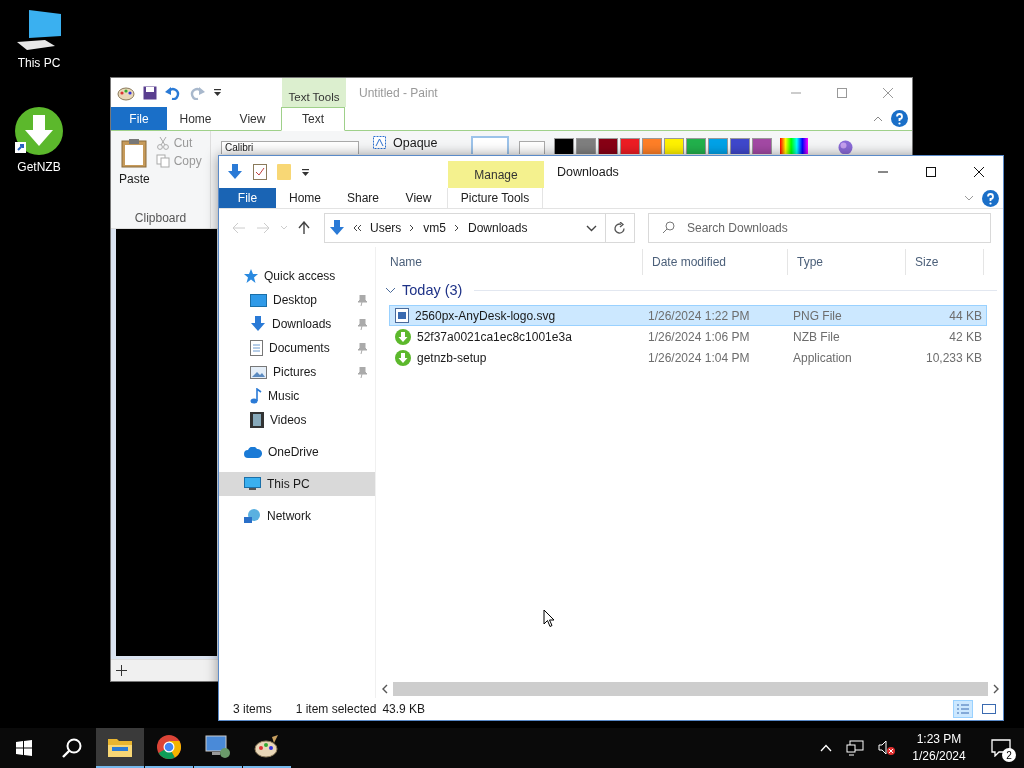 The width and height of the screenshot is (1024, 768). What do you see at coordinates (39, 30) in the screenshot?
I see `computer-icon` at bounding box center [39, 30].